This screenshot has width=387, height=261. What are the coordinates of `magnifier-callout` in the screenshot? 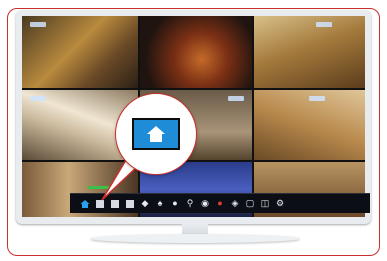 It's located at (156, 134).